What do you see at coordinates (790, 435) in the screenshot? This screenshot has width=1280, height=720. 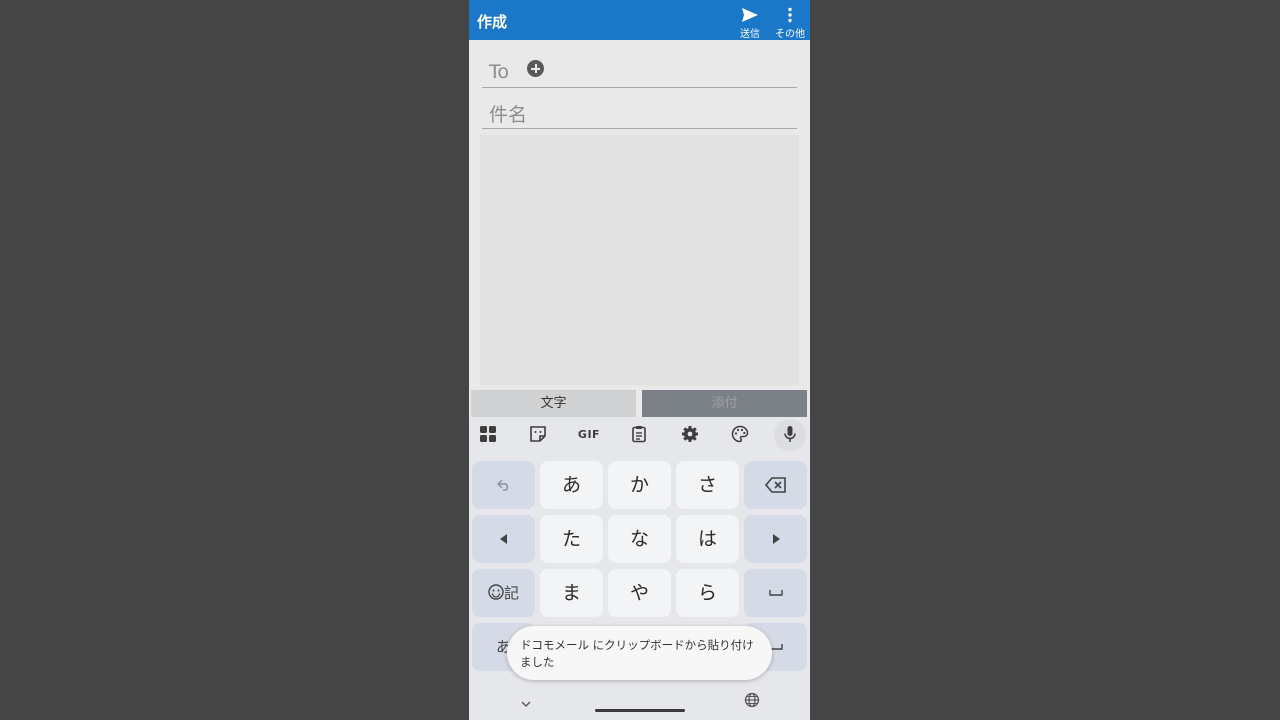 I see `mic-icon` at bounding box center [790, 435].